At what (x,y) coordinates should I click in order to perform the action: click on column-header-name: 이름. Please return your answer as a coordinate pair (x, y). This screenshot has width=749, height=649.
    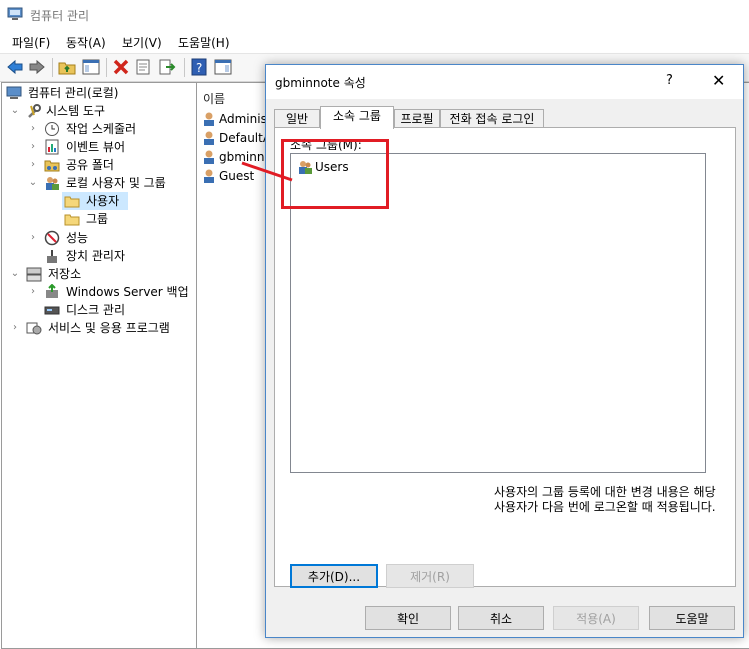
    Looking at the image, I should click on (214, 98).